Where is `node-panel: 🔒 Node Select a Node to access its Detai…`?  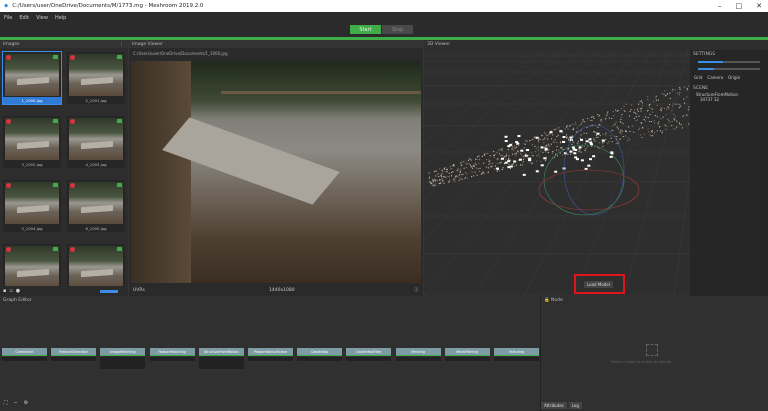 node-panel: 🔒 Node Select a Node to access its Detai… is located at coordinates (654, 353).